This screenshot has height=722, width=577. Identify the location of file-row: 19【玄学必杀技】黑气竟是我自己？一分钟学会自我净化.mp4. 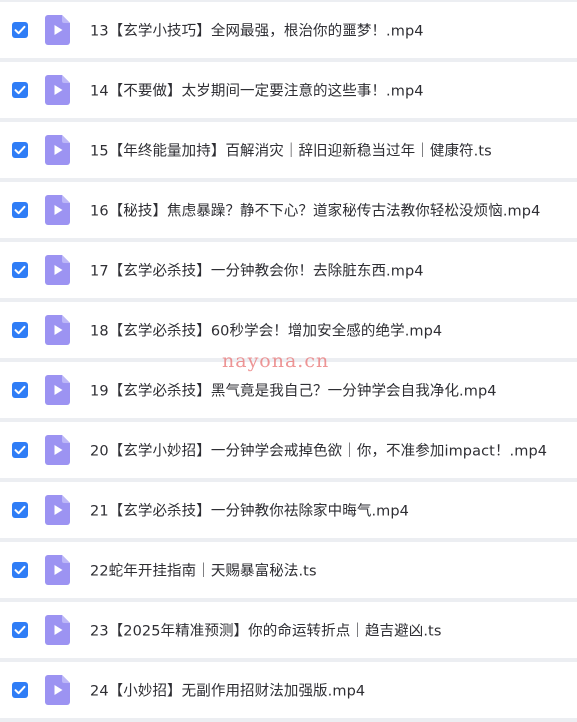
(288, 390).